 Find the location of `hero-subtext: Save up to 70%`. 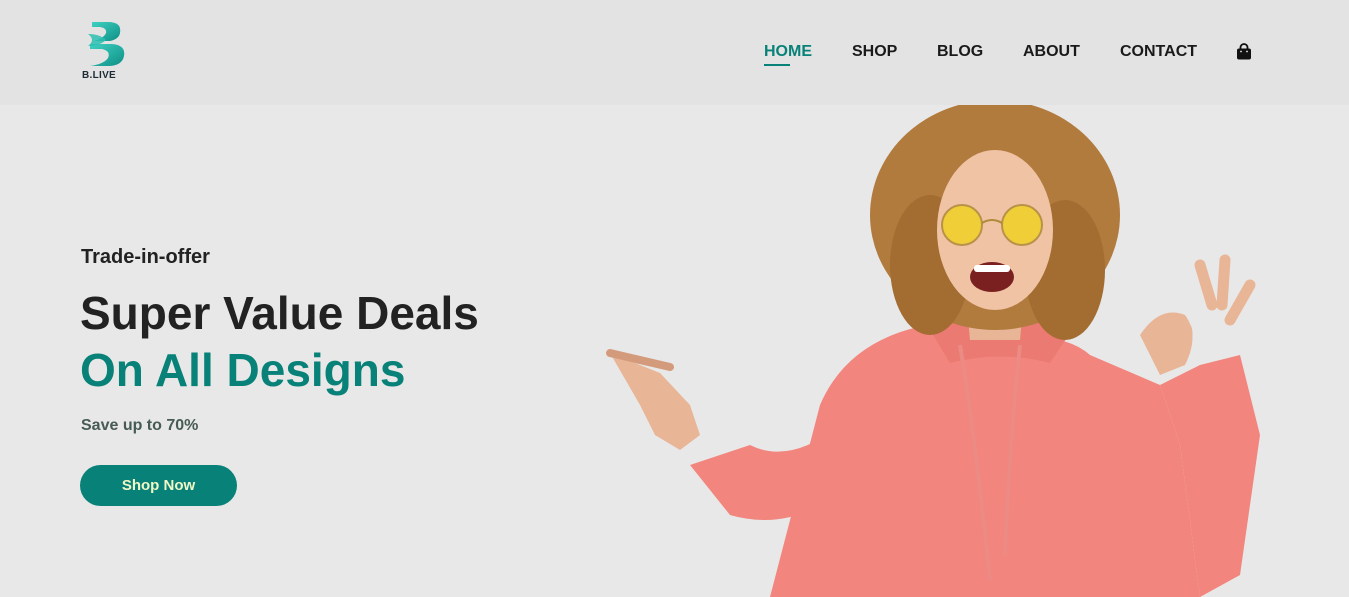

hero-subtext: Save up to 70% is located at coordinates (140, 425).